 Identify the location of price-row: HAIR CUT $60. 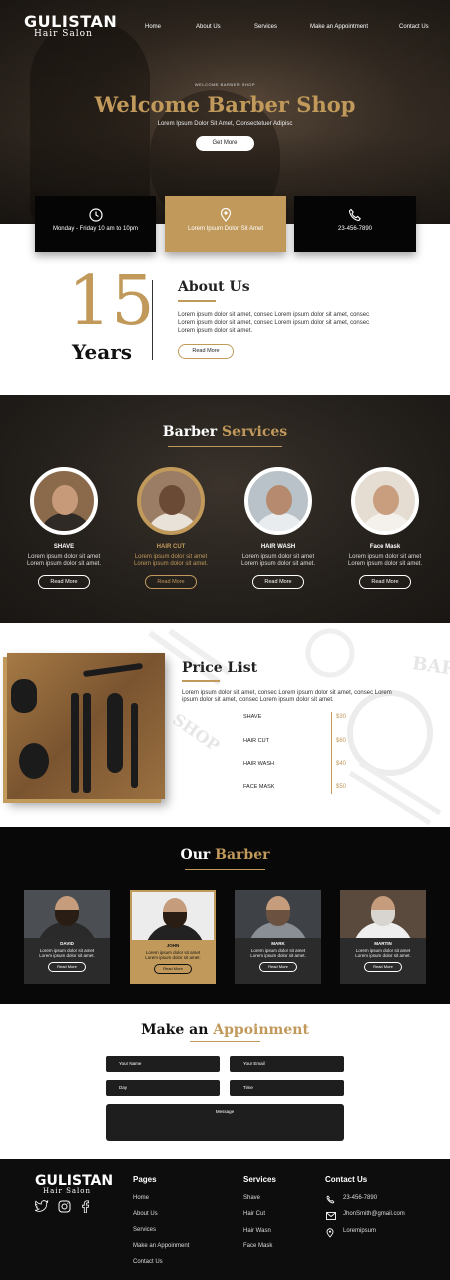
(298, 743).